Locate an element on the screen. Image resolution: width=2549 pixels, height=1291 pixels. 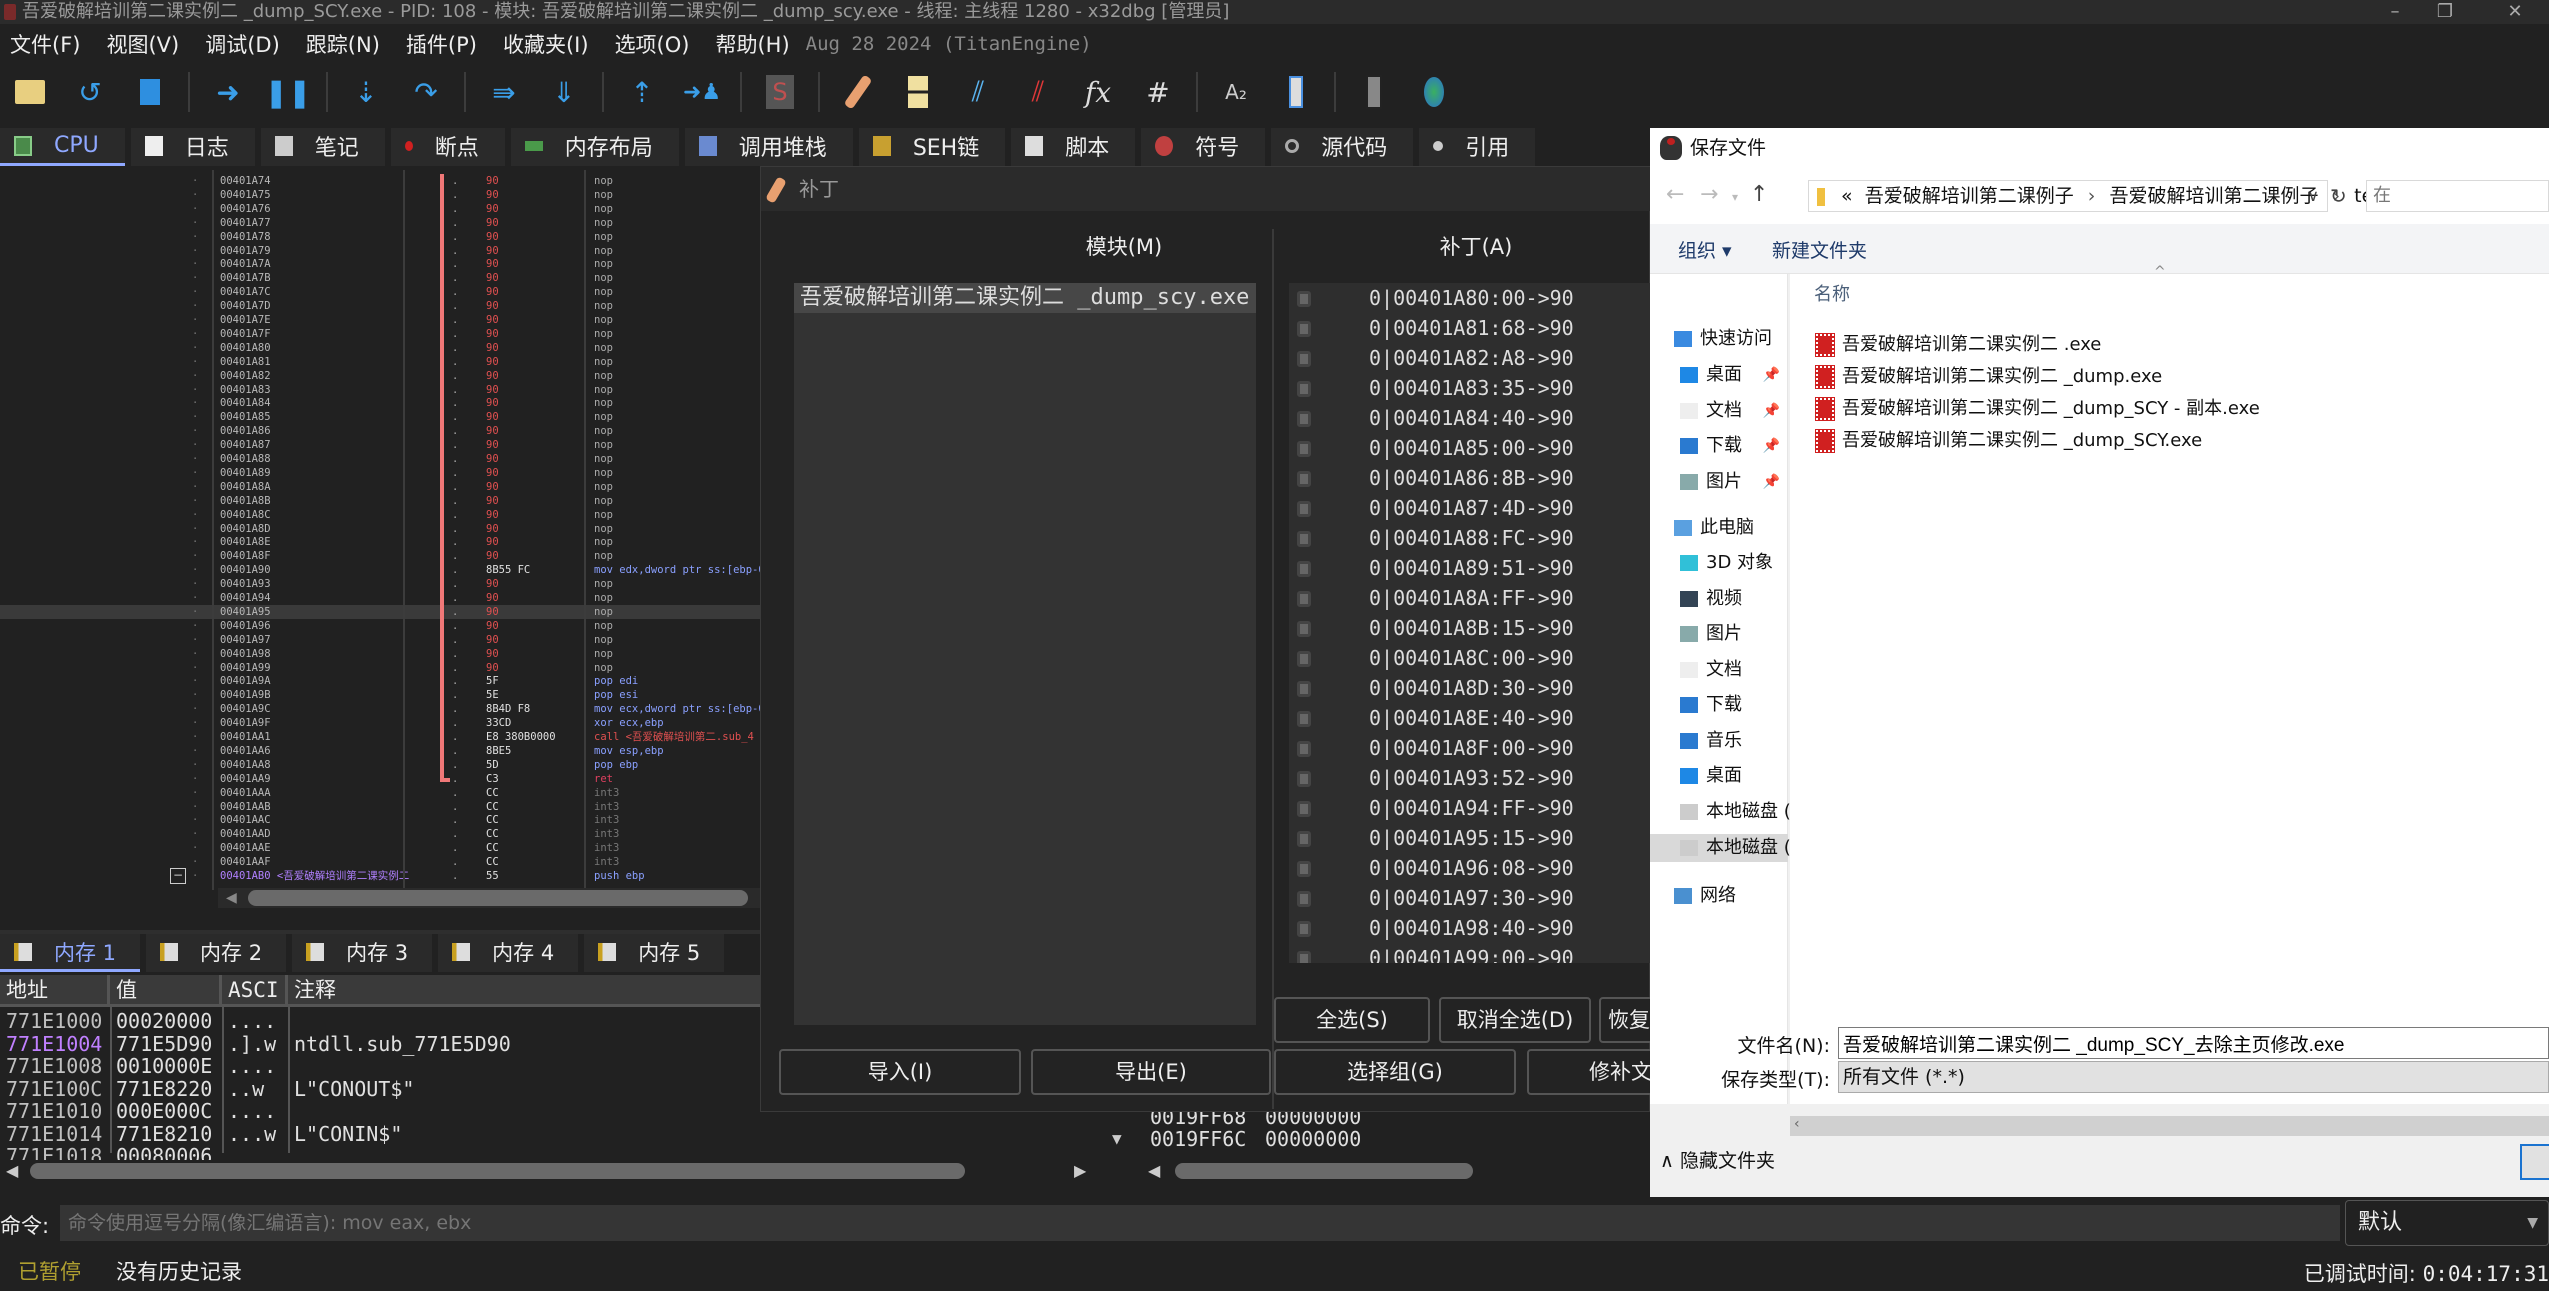
disasm-row: · 00401A7A. 90 nop is located at coordinates (380, 264).